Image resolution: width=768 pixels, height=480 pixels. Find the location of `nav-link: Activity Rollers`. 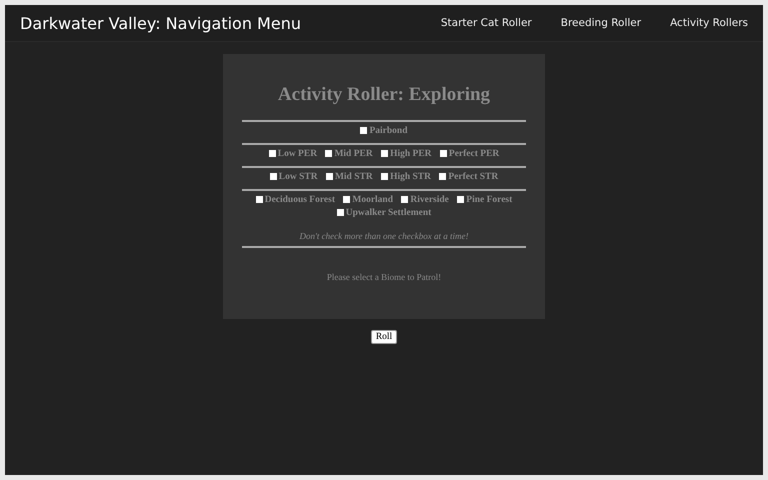

nav-link: Activity Rollers is located at coordinates (709, 23).